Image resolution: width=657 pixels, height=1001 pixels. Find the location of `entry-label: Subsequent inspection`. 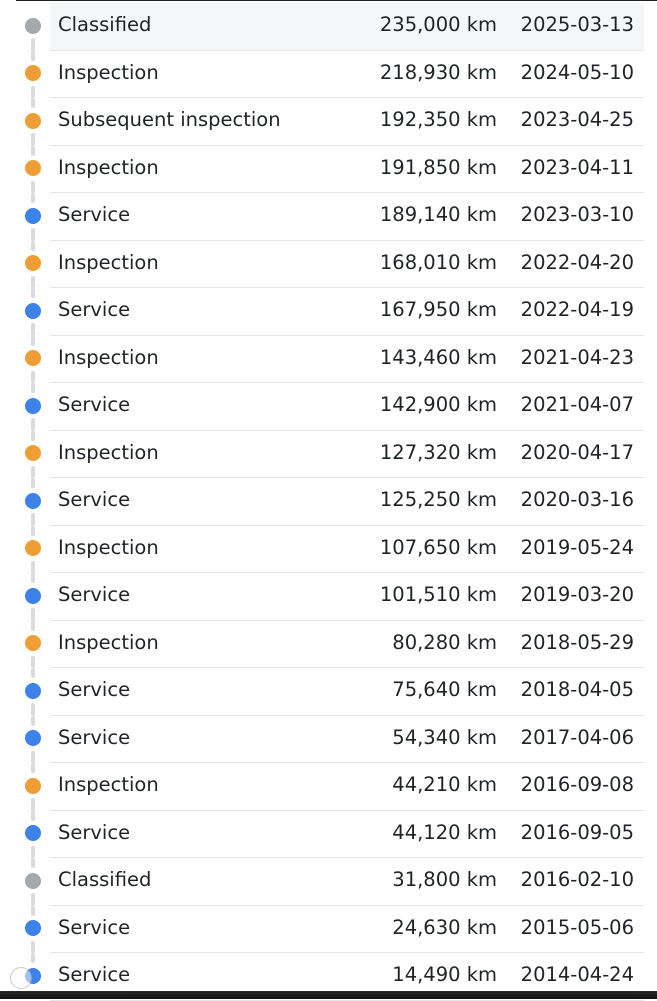

entry-label: Subsequent inspection is located at coordinates (169, 119).